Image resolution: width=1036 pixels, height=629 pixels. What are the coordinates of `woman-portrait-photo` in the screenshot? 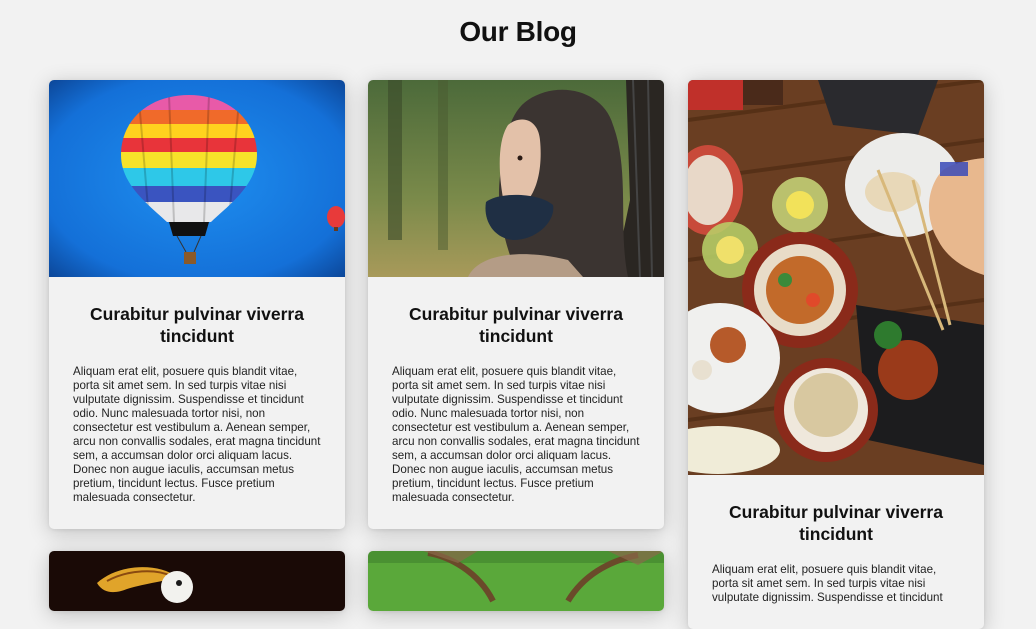 It's located at (516, 178).